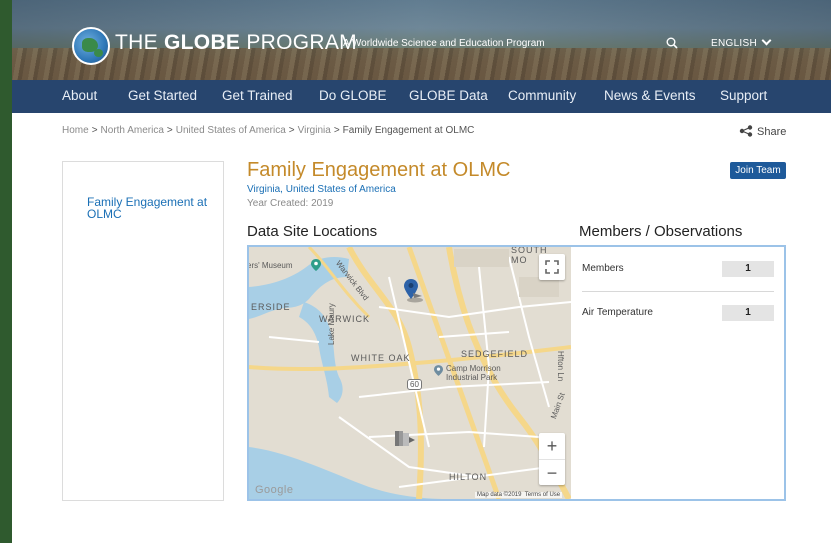  Describe the element at coordinates (743, 95) in the screenshot. I see `nav-item-support: Support` at that location.